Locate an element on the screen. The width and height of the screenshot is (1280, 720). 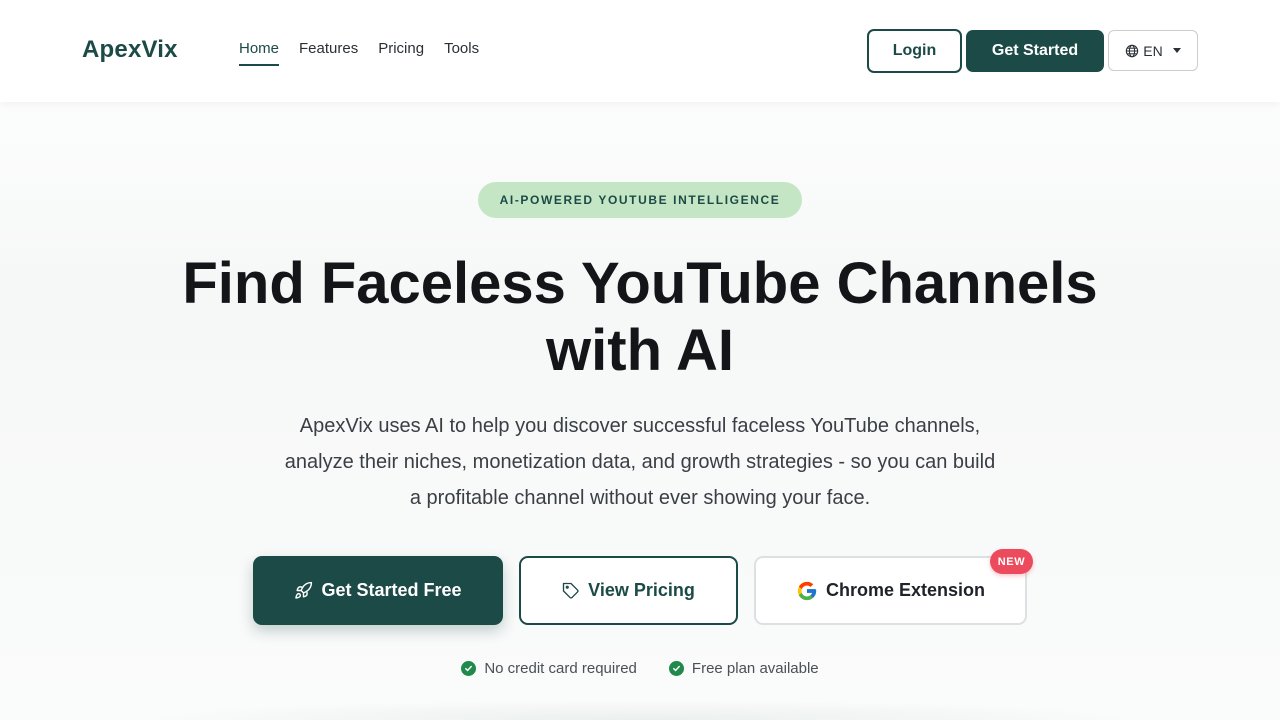
rocket-icon is located at coordinates (303, 590).